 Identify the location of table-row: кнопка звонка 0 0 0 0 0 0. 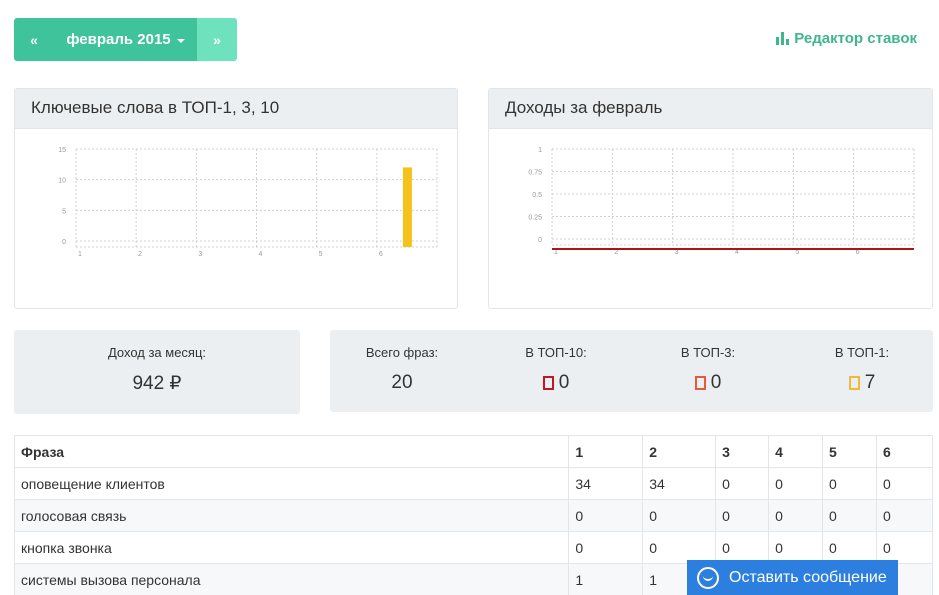
(473, 547).